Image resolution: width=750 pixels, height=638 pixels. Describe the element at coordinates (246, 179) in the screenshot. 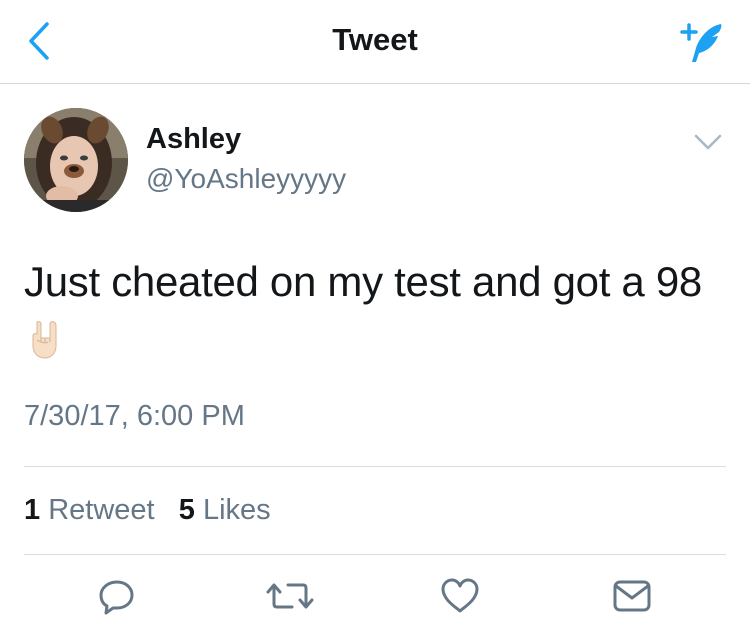

I see `author-handle: @YoAshleyyyyy` at that location.